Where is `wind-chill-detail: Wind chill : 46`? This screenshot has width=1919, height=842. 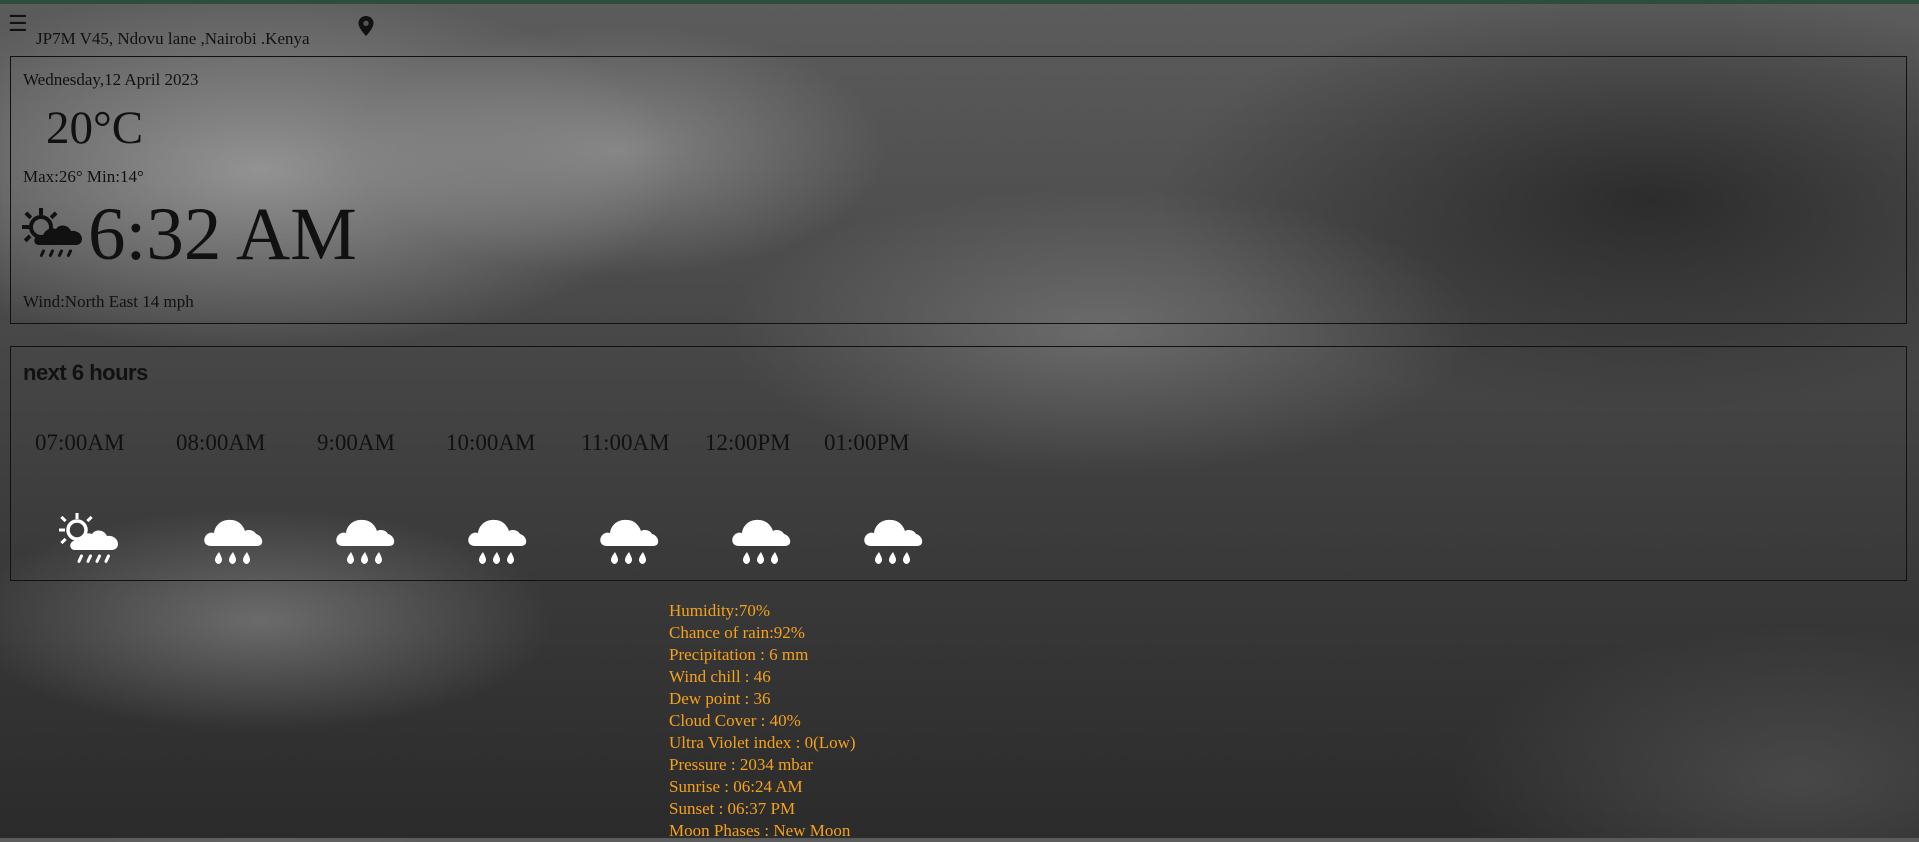 wind-chill-detail: Wind chill : 46 is located at coordinates (720, 676).